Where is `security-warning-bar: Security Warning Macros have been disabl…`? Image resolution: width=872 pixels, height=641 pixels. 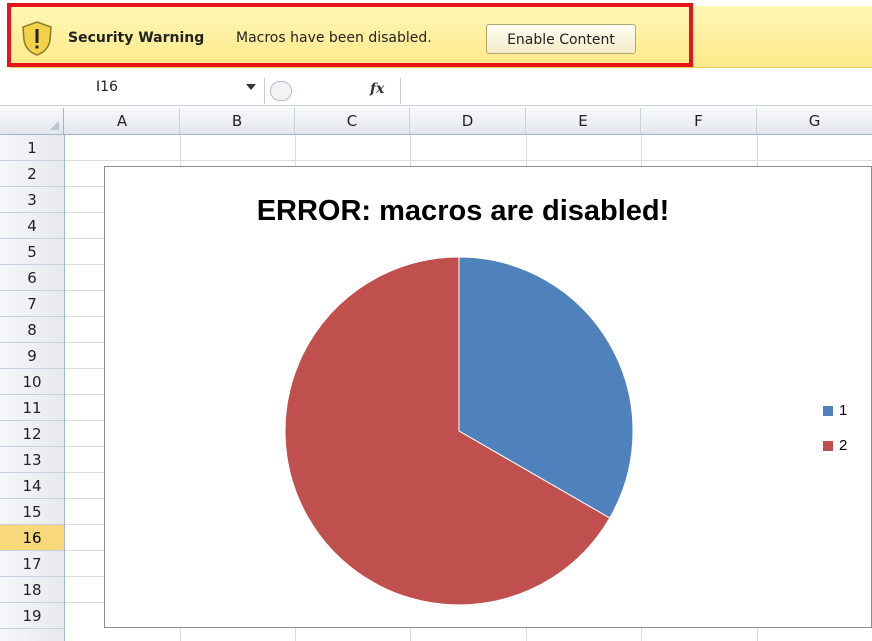
security-warning-bar: Security Warning Macros have been disabl… is located at coordinates (436, 38).